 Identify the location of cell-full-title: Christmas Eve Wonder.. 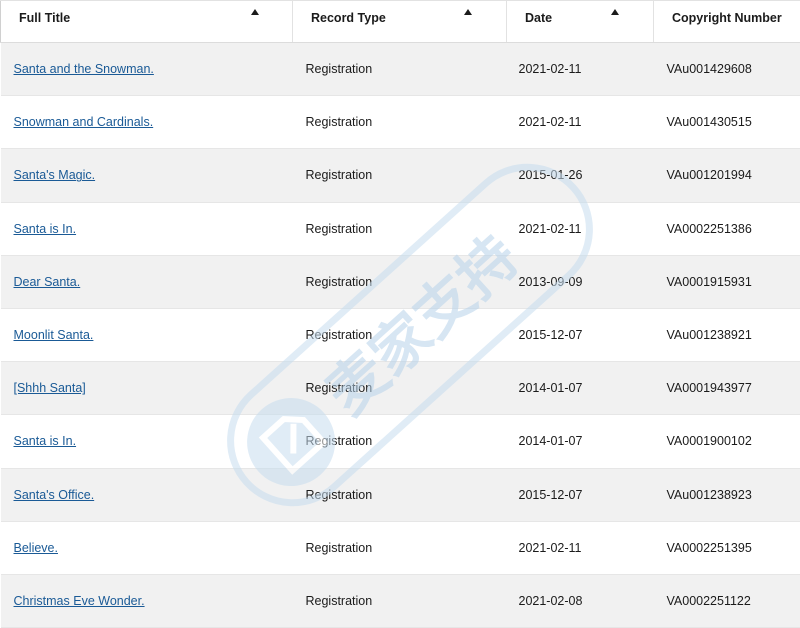
(147, 600).